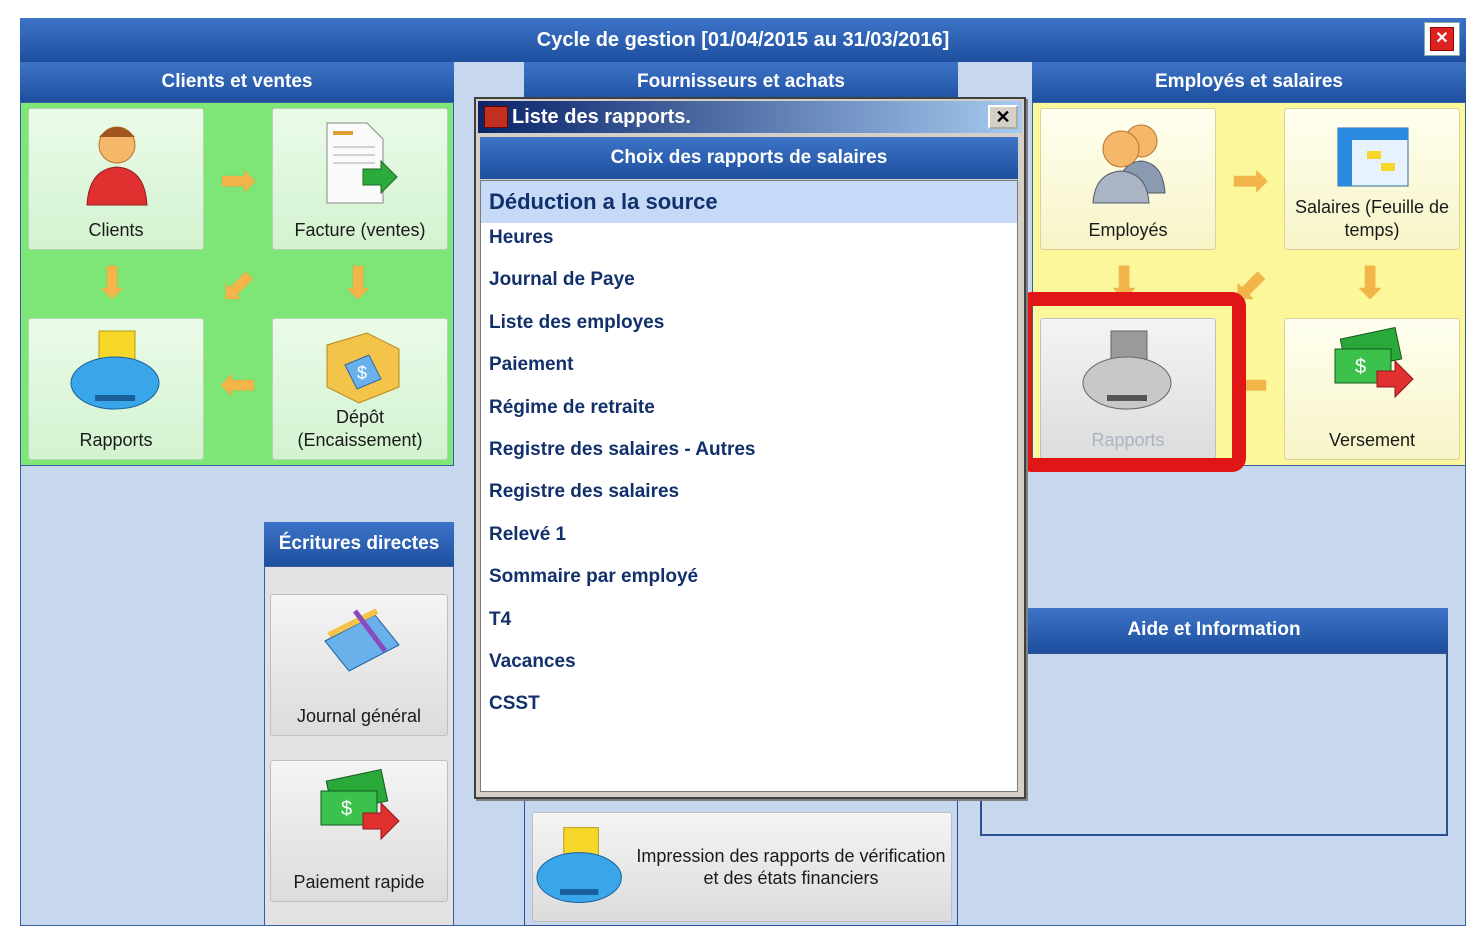 The image size is (1480, 932). I want to click on report-list-item: Déduction a la source, so click(749, 202).